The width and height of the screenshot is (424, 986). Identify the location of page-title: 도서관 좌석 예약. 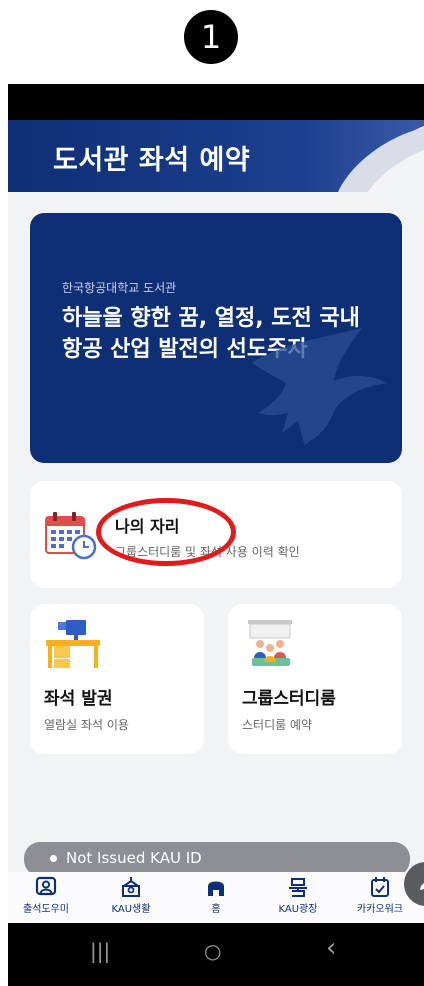
(152, 160).